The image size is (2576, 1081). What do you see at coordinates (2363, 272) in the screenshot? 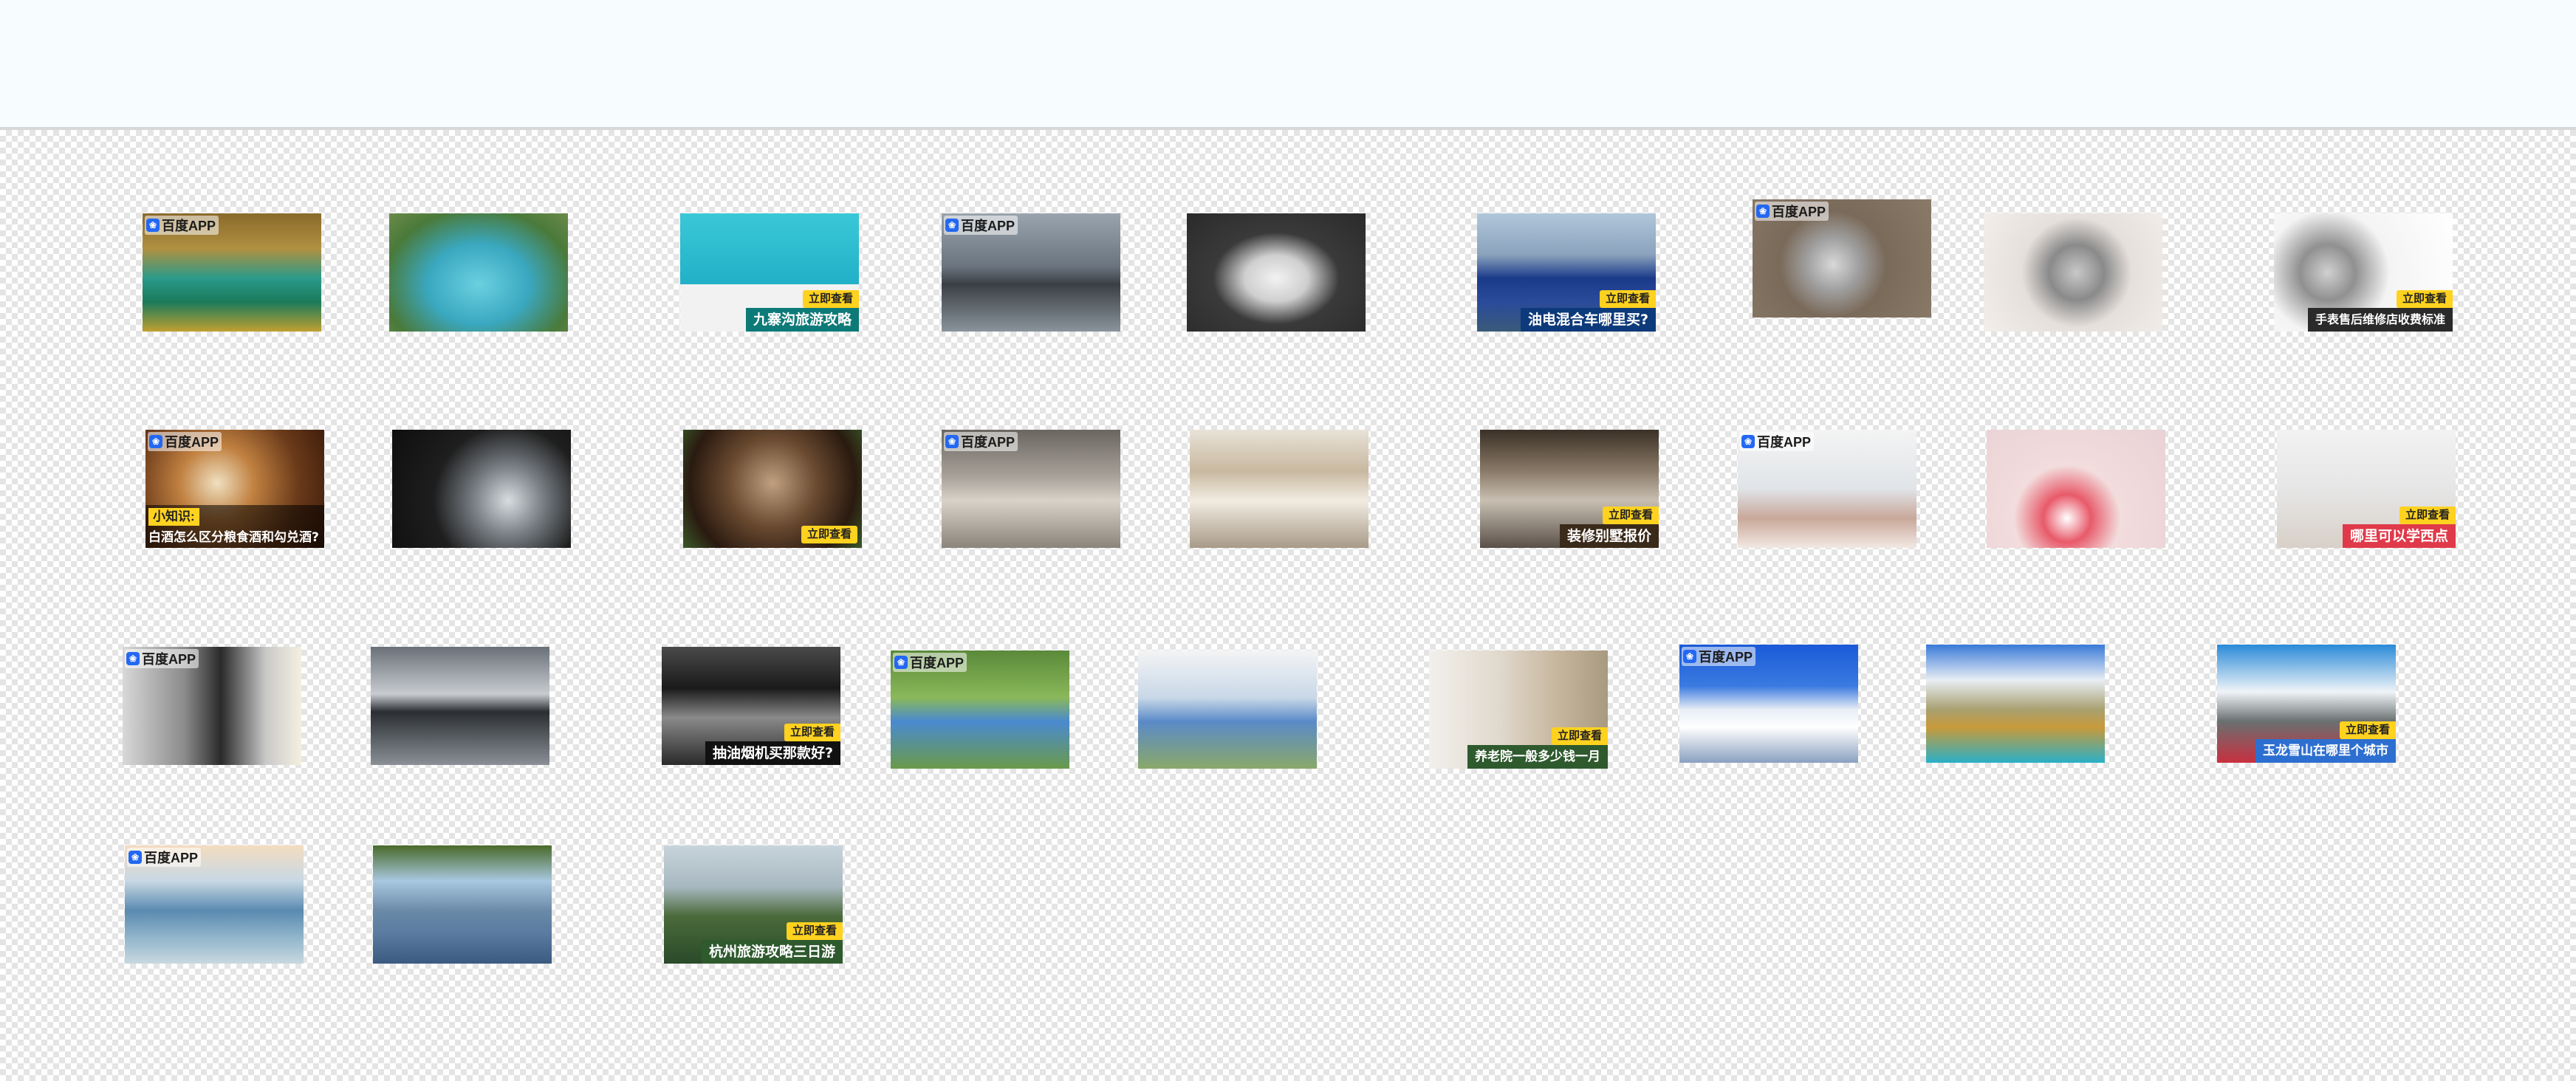
I see `thumb-watch-service: 立即查看 手表售后维修店收费标准` at bounding box center [2363, 272].